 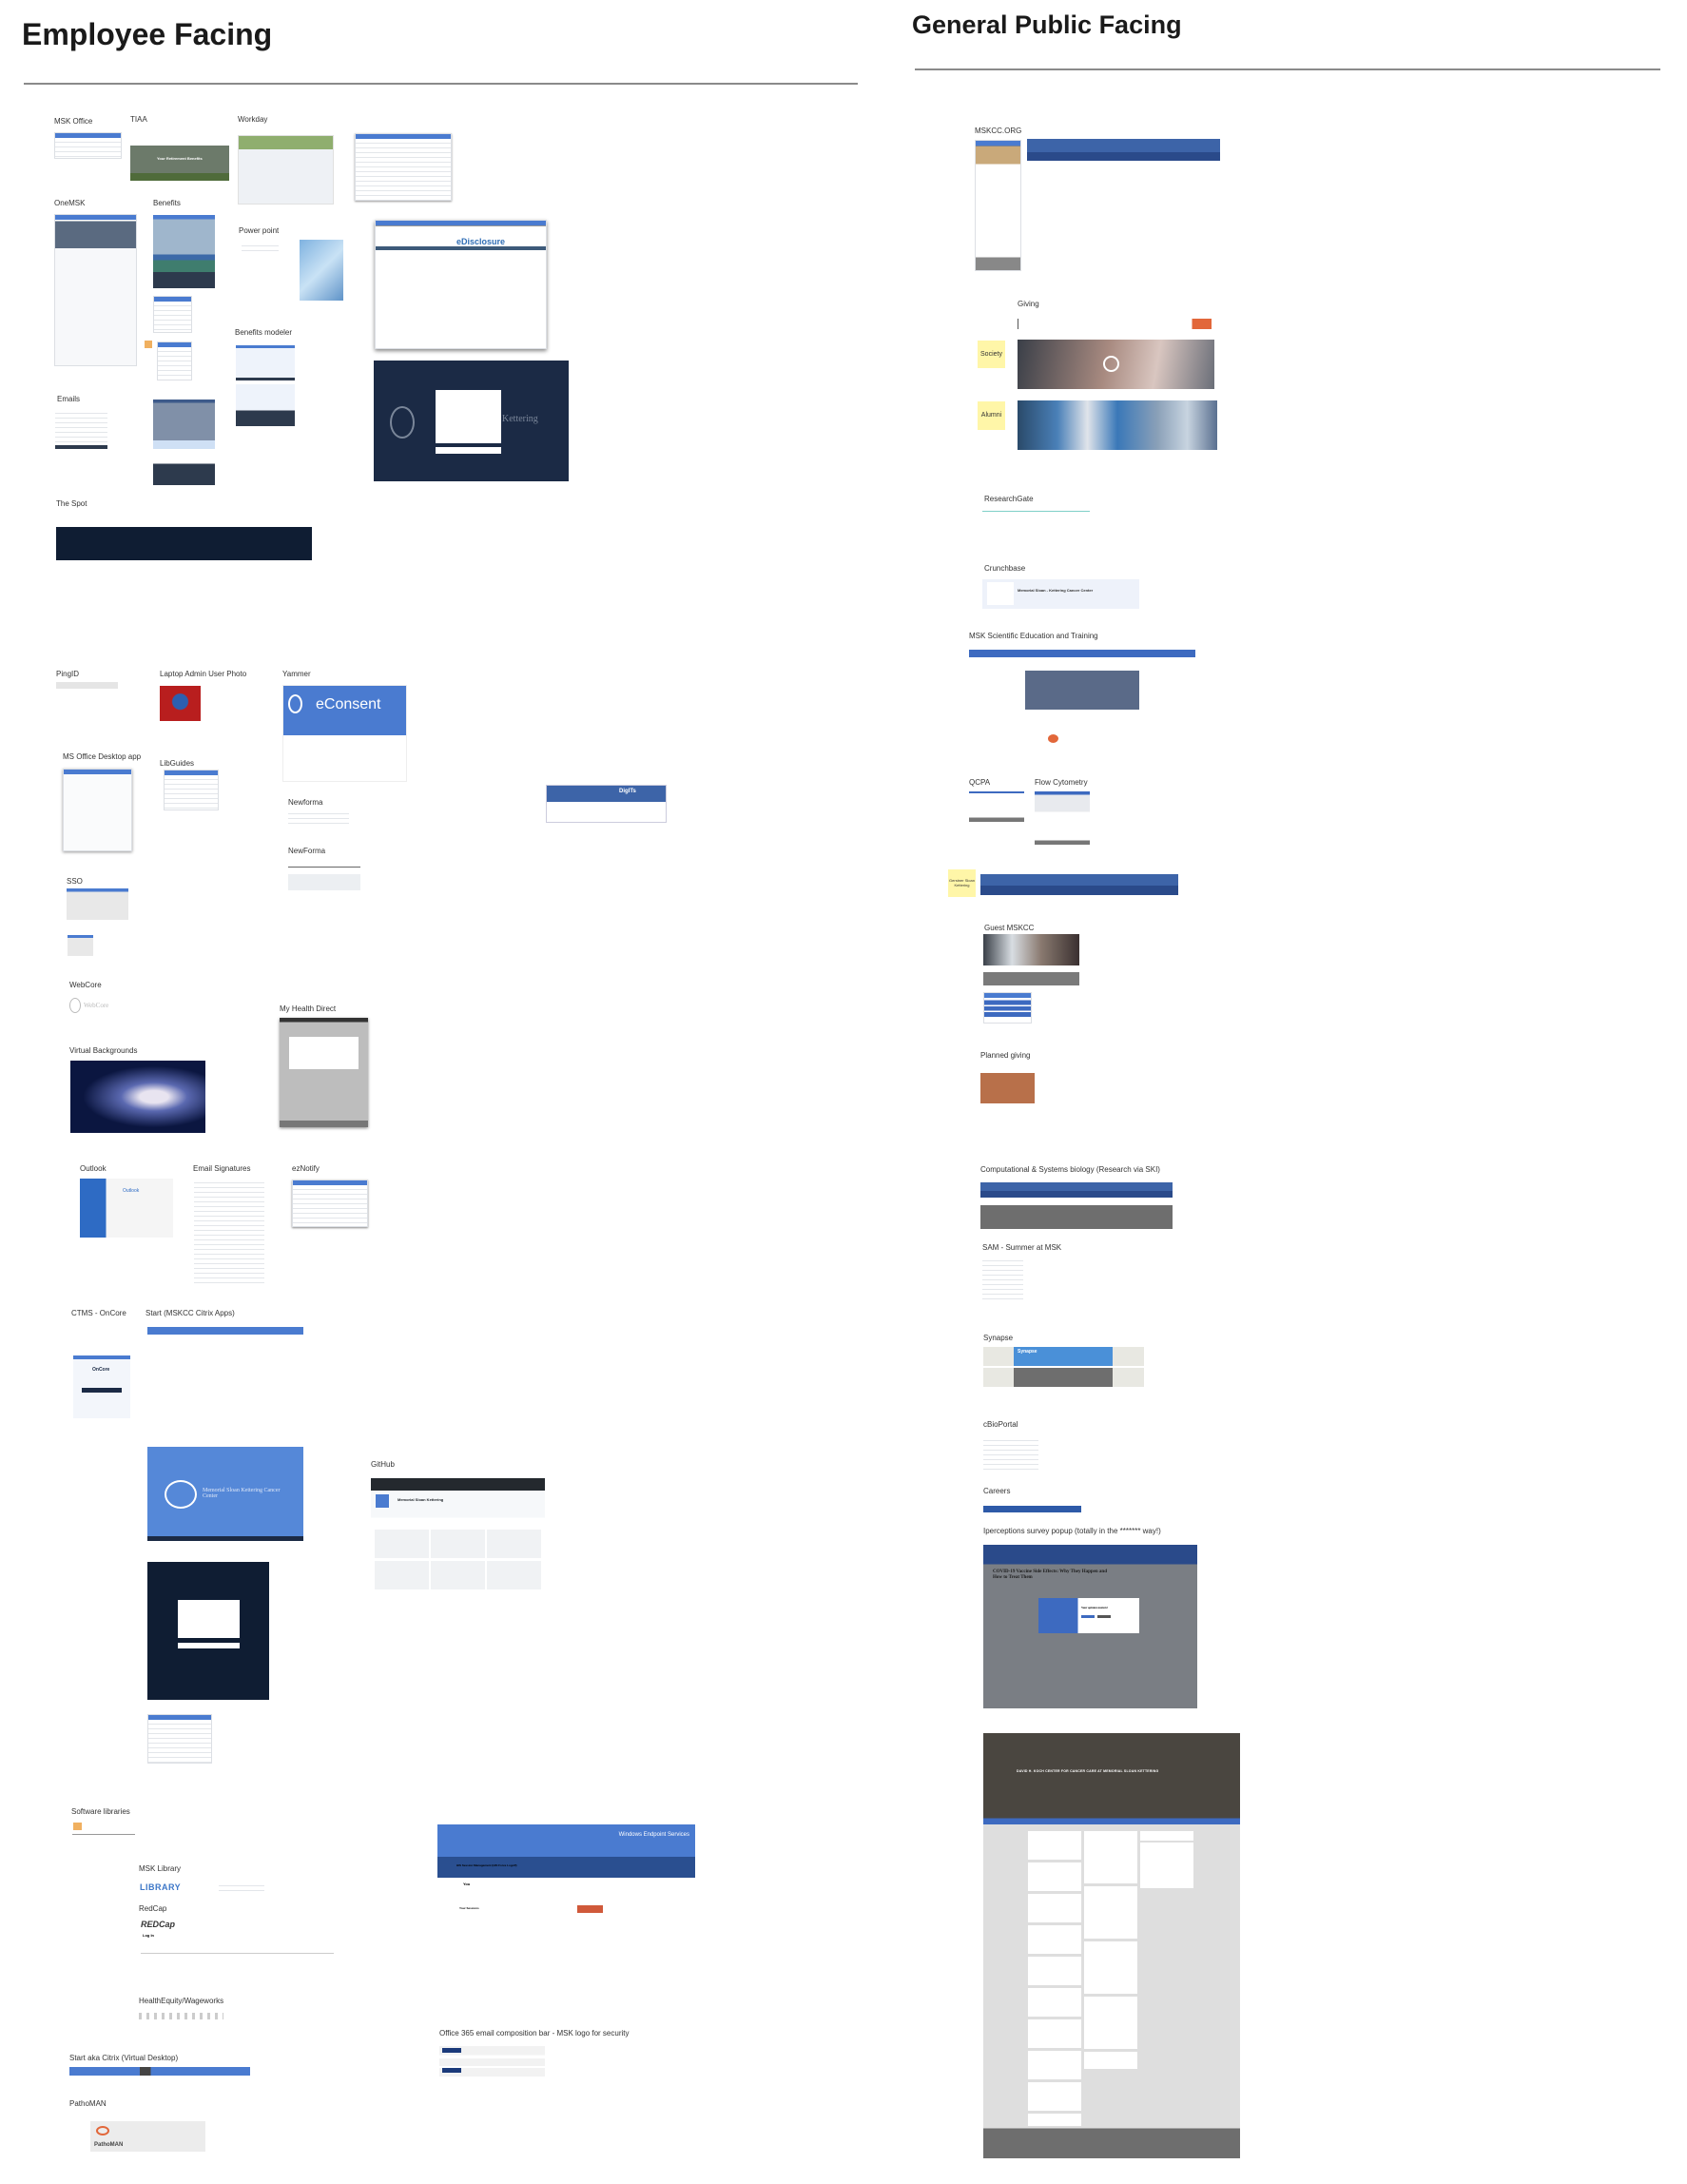 What do you see at coordinates (606, 804) in the screenshot?
I see `thumb-digits: DigITs` at bounding box center [606, 804].